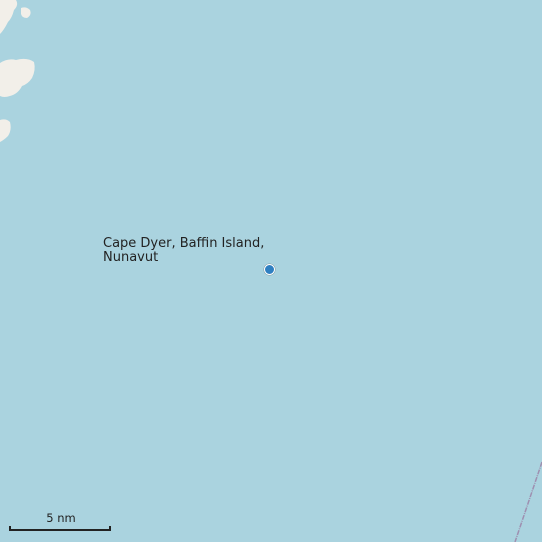 The image size is (542, 542). I want to click on land-mass-west, so click(17, 77).